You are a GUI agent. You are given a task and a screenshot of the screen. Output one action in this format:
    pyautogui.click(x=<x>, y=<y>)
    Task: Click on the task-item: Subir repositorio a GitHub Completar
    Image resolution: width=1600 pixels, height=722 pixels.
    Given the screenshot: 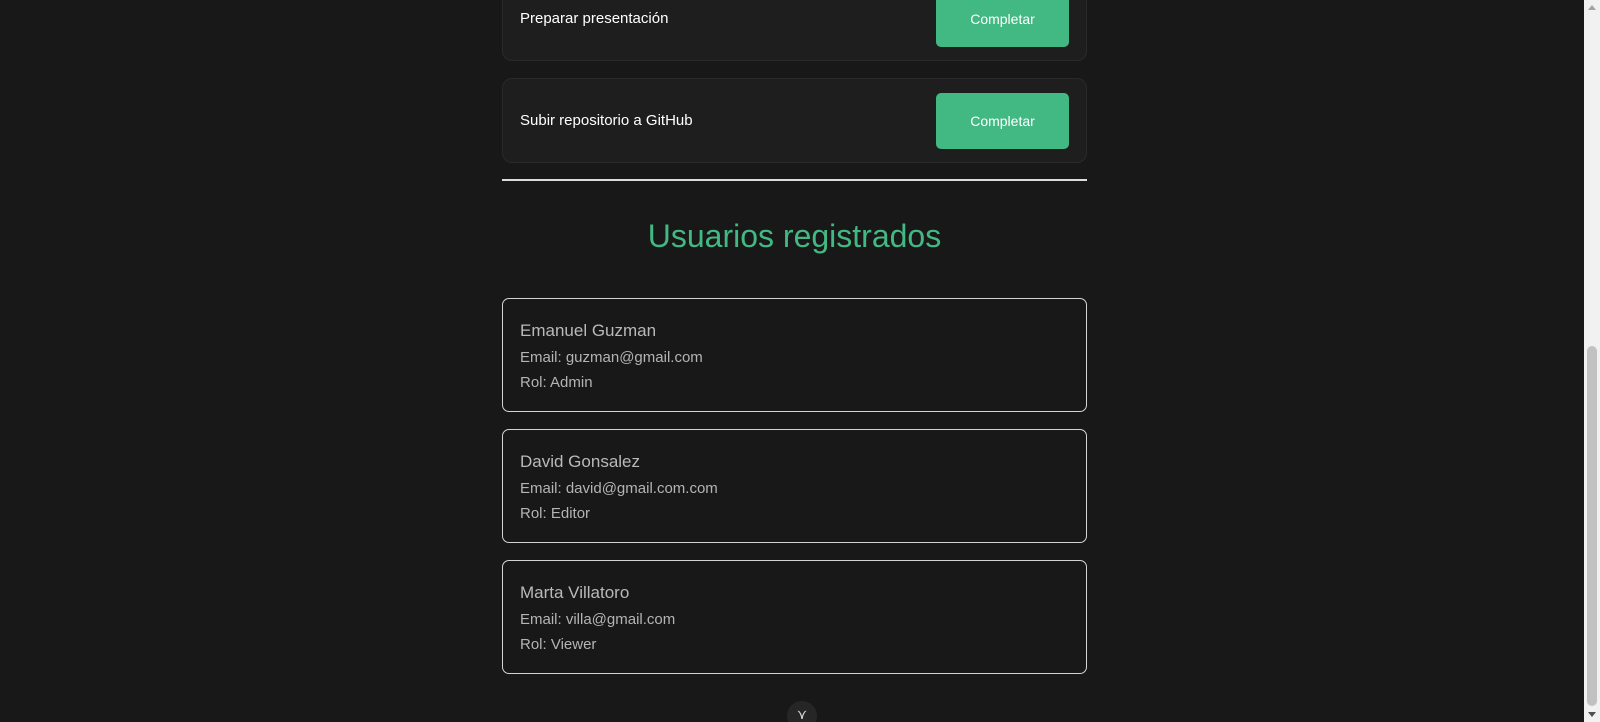 What is the action you would take?
    pyautogui.click(x=794, y=120)
    